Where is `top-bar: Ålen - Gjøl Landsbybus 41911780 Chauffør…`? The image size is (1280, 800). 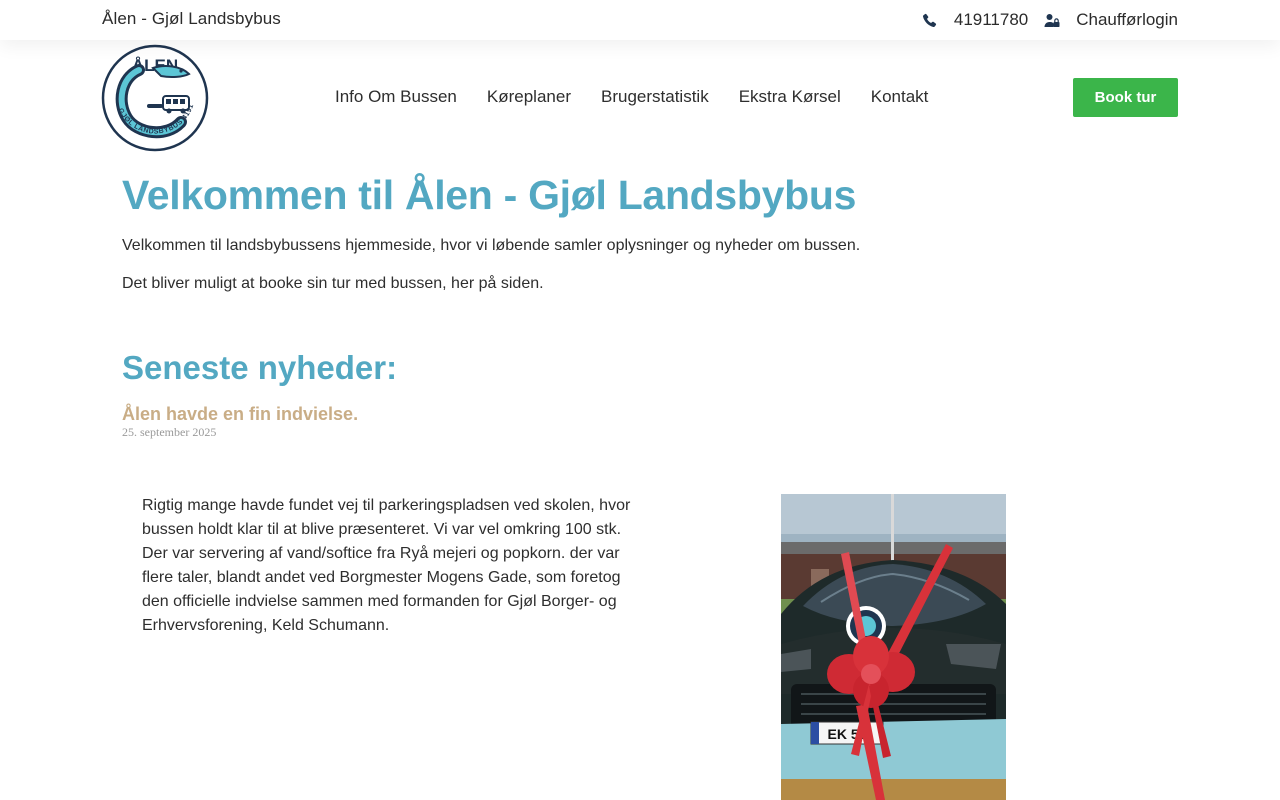
top-bar: Ålen - Gjøl Landsbybus 41911780 Chauffør… is located at coordinates (640, 20).